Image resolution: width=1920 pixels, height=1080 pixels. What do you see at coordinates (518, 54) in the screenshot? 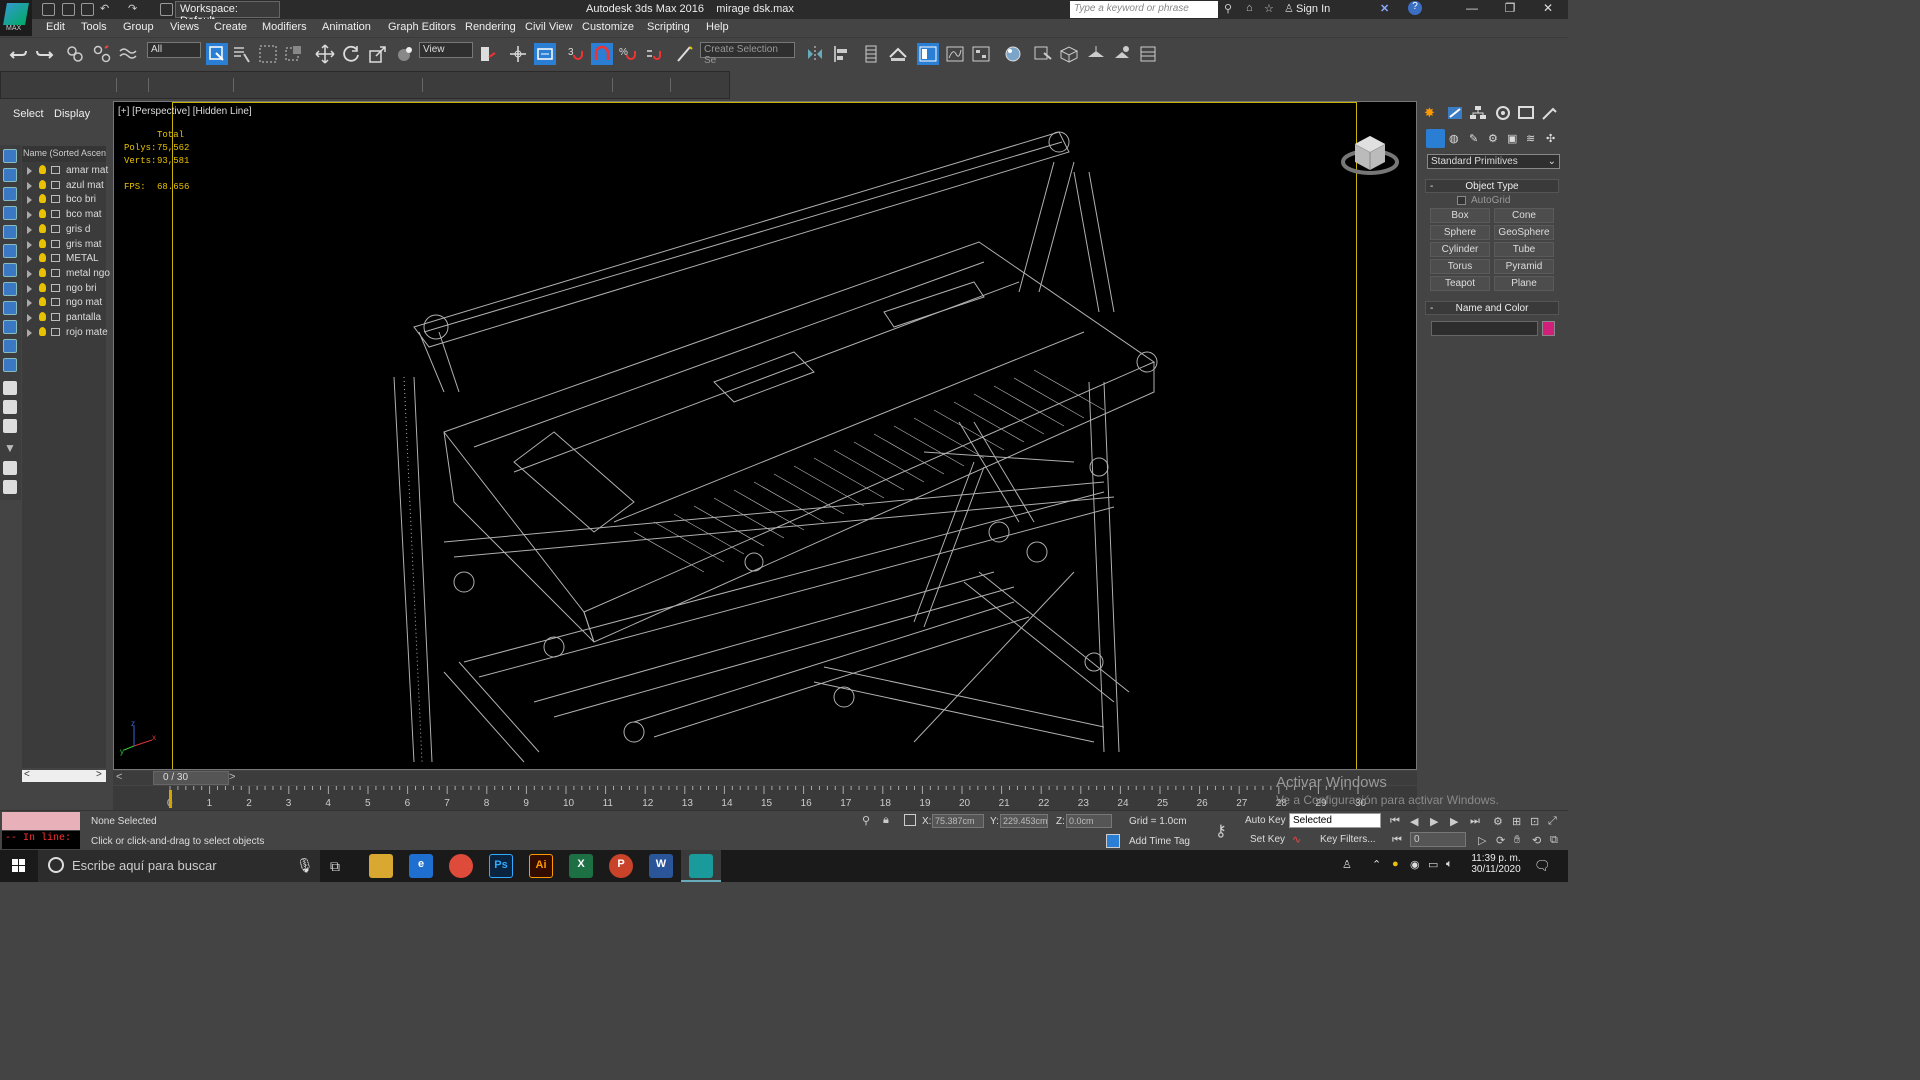
I see `select-manipulate-icon` at bounding box center [518, 54].